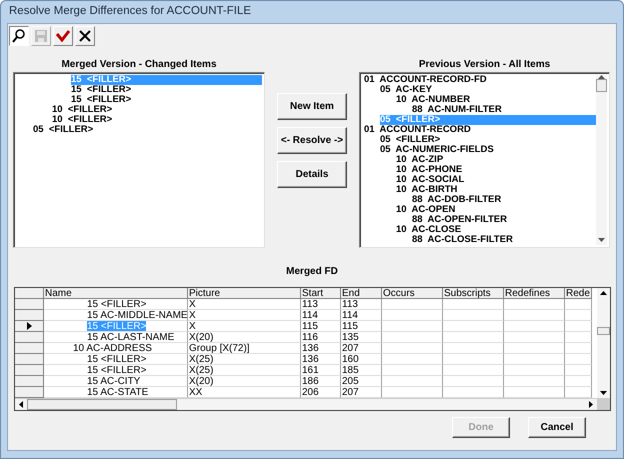 The width and height of the screenshot is (624, 459). I want to click on list-item: 10 AC-CLOSE, so click(429, 230).